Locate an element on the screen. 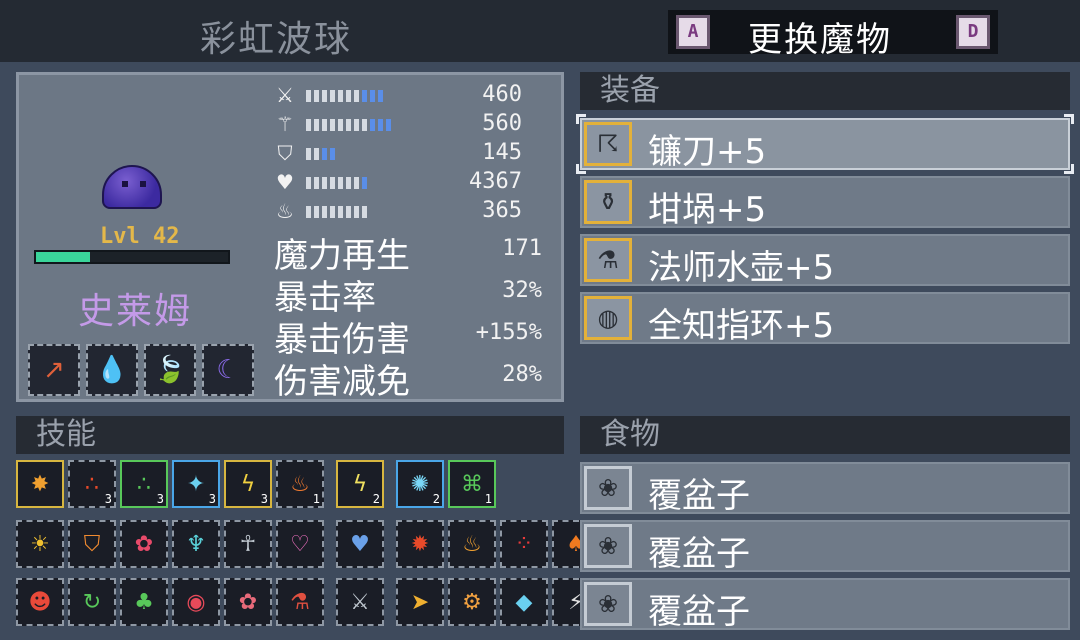 Image resolution: width=1080 pixels, height=640 pixels. food-label: 覆盆子 is located at coordinates (699, 612).